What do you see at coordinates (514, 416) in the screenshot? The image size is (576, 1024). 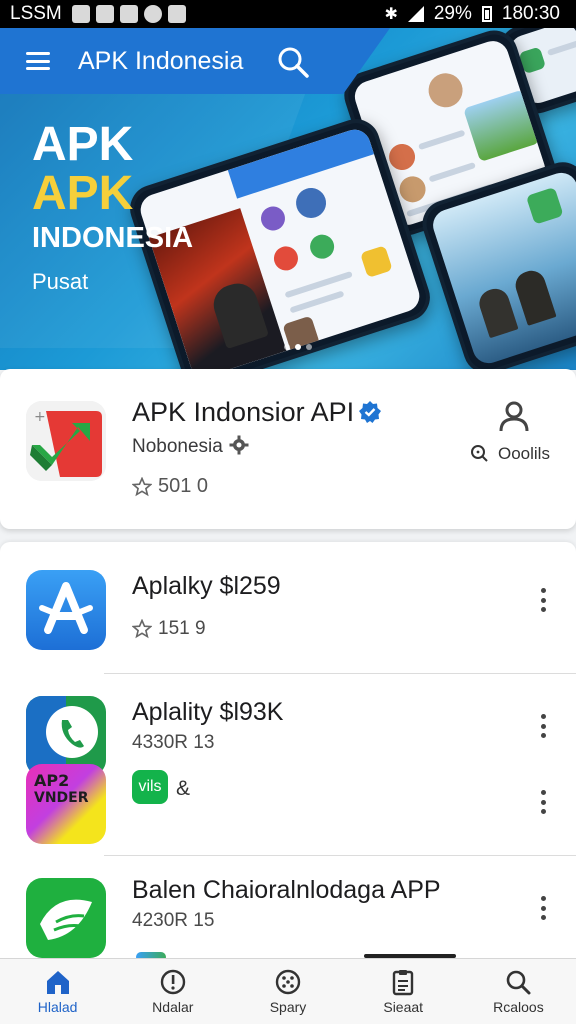 I see `profile-icon` at bounding box center [514, 416].